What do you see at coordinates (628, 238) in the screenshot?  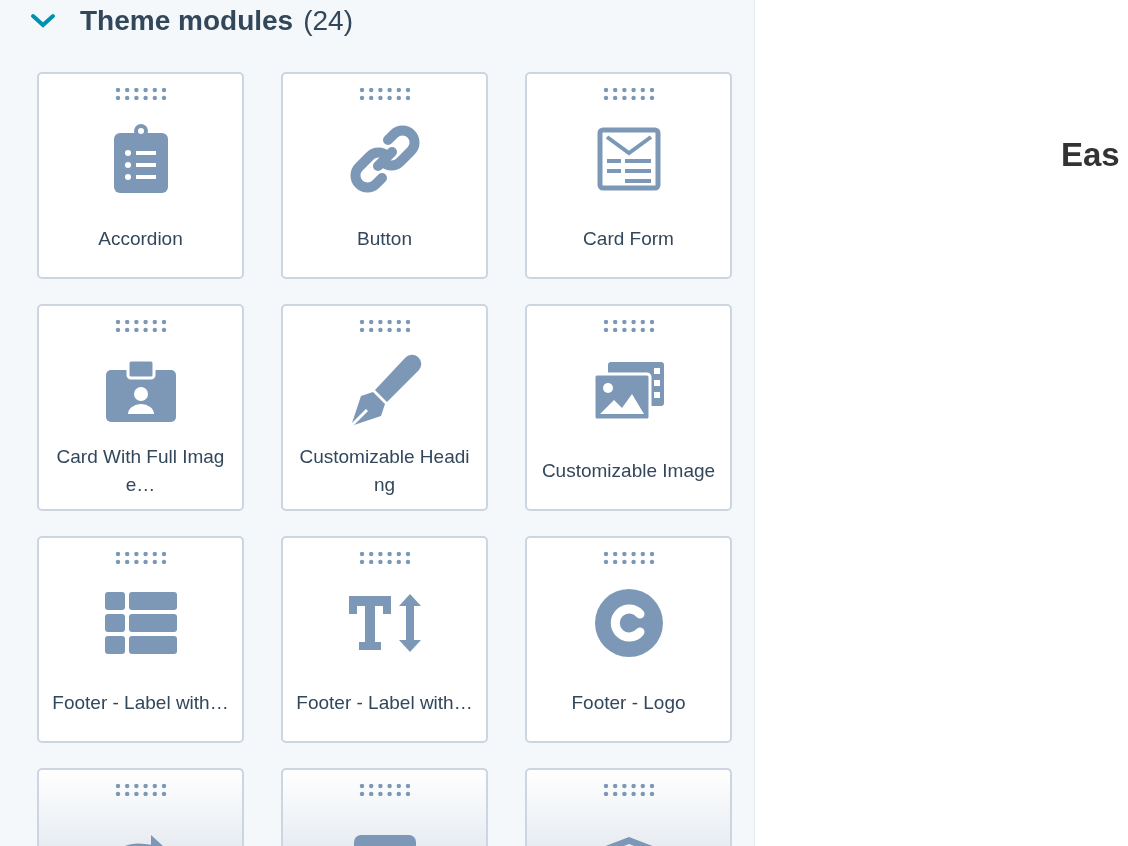 I see `module-label: Card Form` at bounding box center [628, 238].